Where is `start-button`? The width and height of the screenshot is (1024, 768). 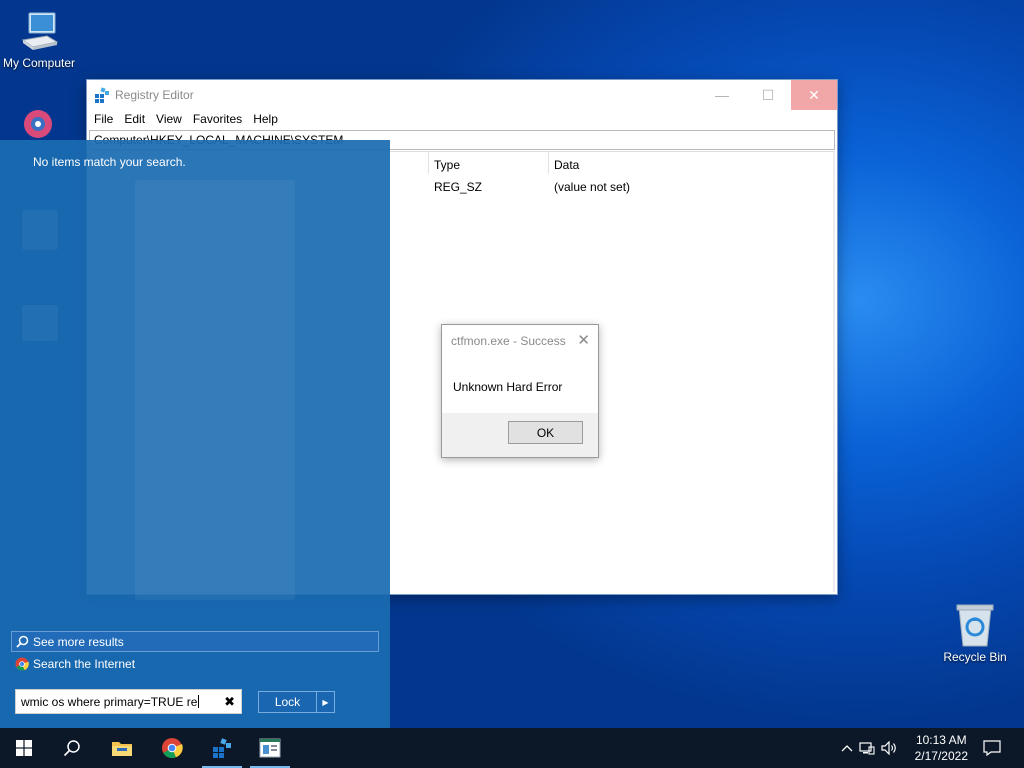
start-button is located at coordinates (24, 748).